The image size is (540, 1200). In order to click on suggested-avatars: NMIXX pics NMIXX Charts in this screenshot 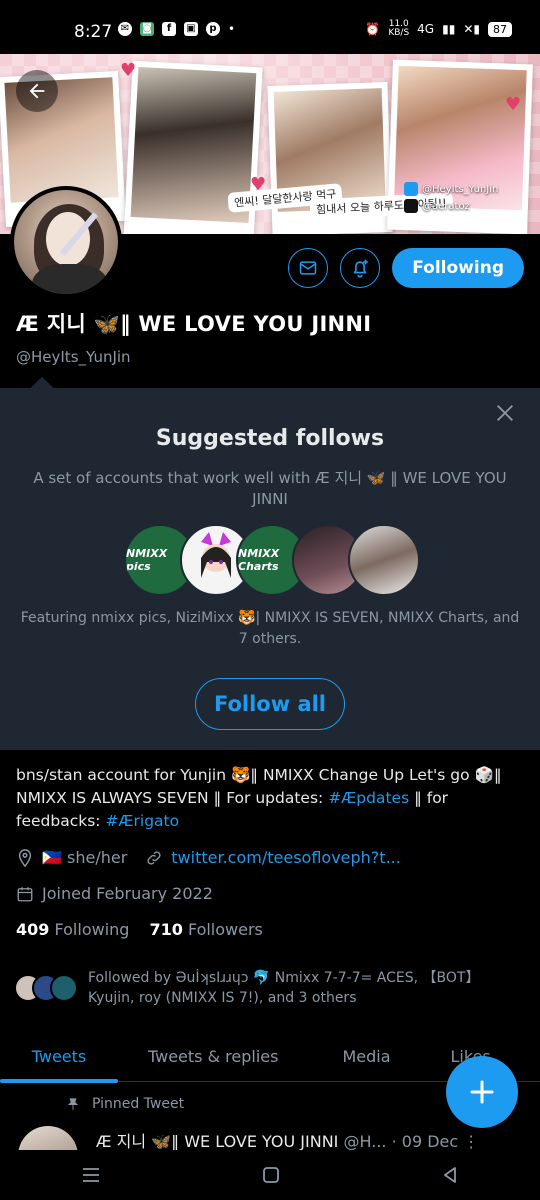, I will do `click(274, 560)`.